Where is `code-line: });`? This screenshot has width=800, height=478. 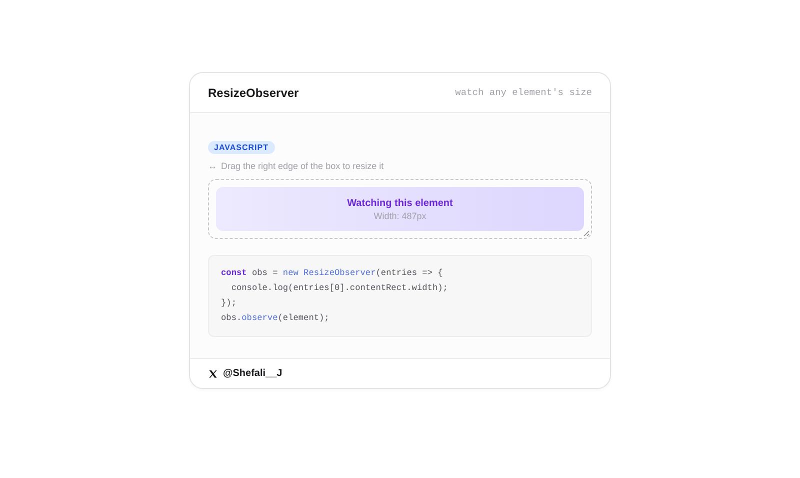 code-line: }); is located at coordinates (229, 303).